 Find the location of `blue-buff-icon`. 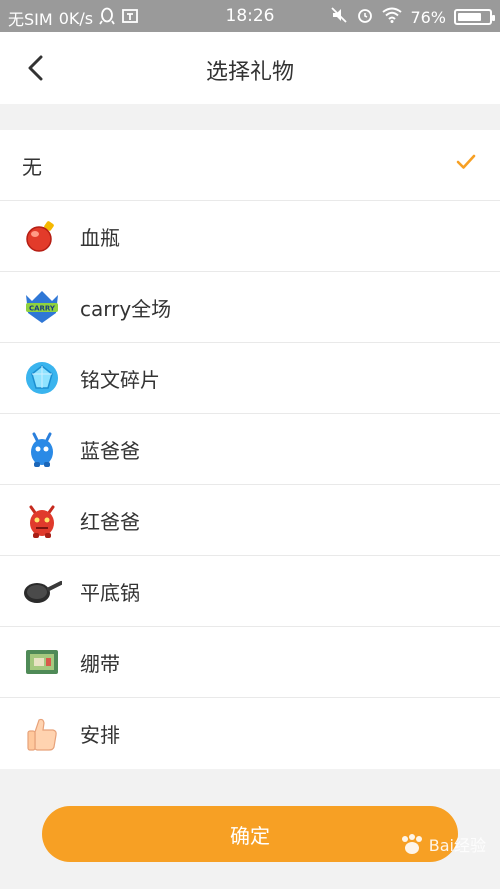

blue-buff-icon is located at coordinates (42, 449).